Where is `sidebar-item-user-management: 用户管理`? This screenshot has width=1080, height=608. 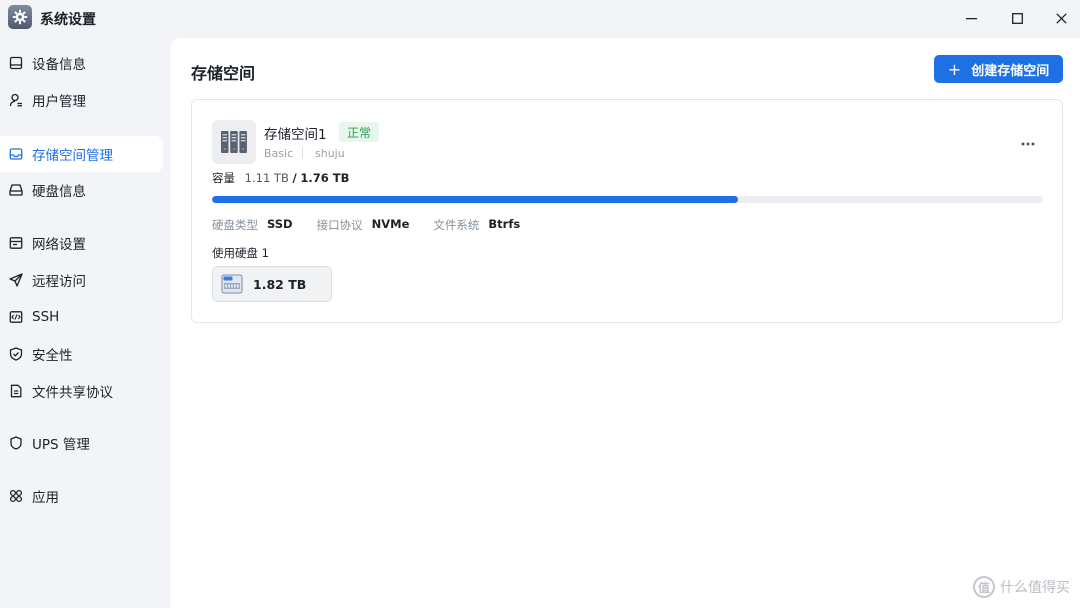 sidebar-item-user-management: 用户管理 is located at coordinates (81, 100).